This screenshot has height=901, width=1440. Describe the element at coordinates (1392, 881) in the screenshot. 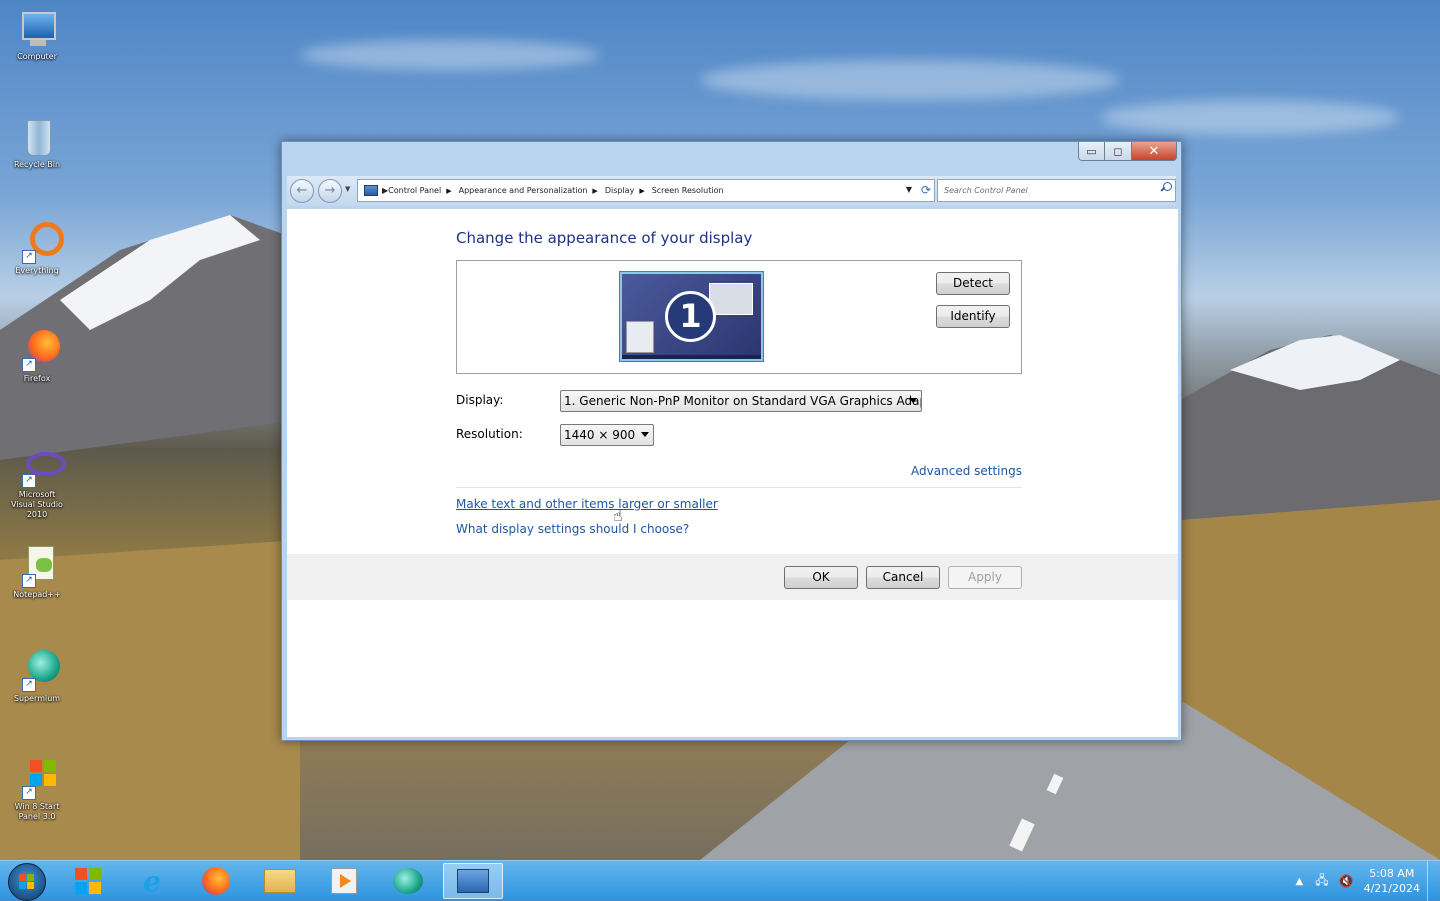

I see `clock: 5:08 AM 4/21/2024` at that location.